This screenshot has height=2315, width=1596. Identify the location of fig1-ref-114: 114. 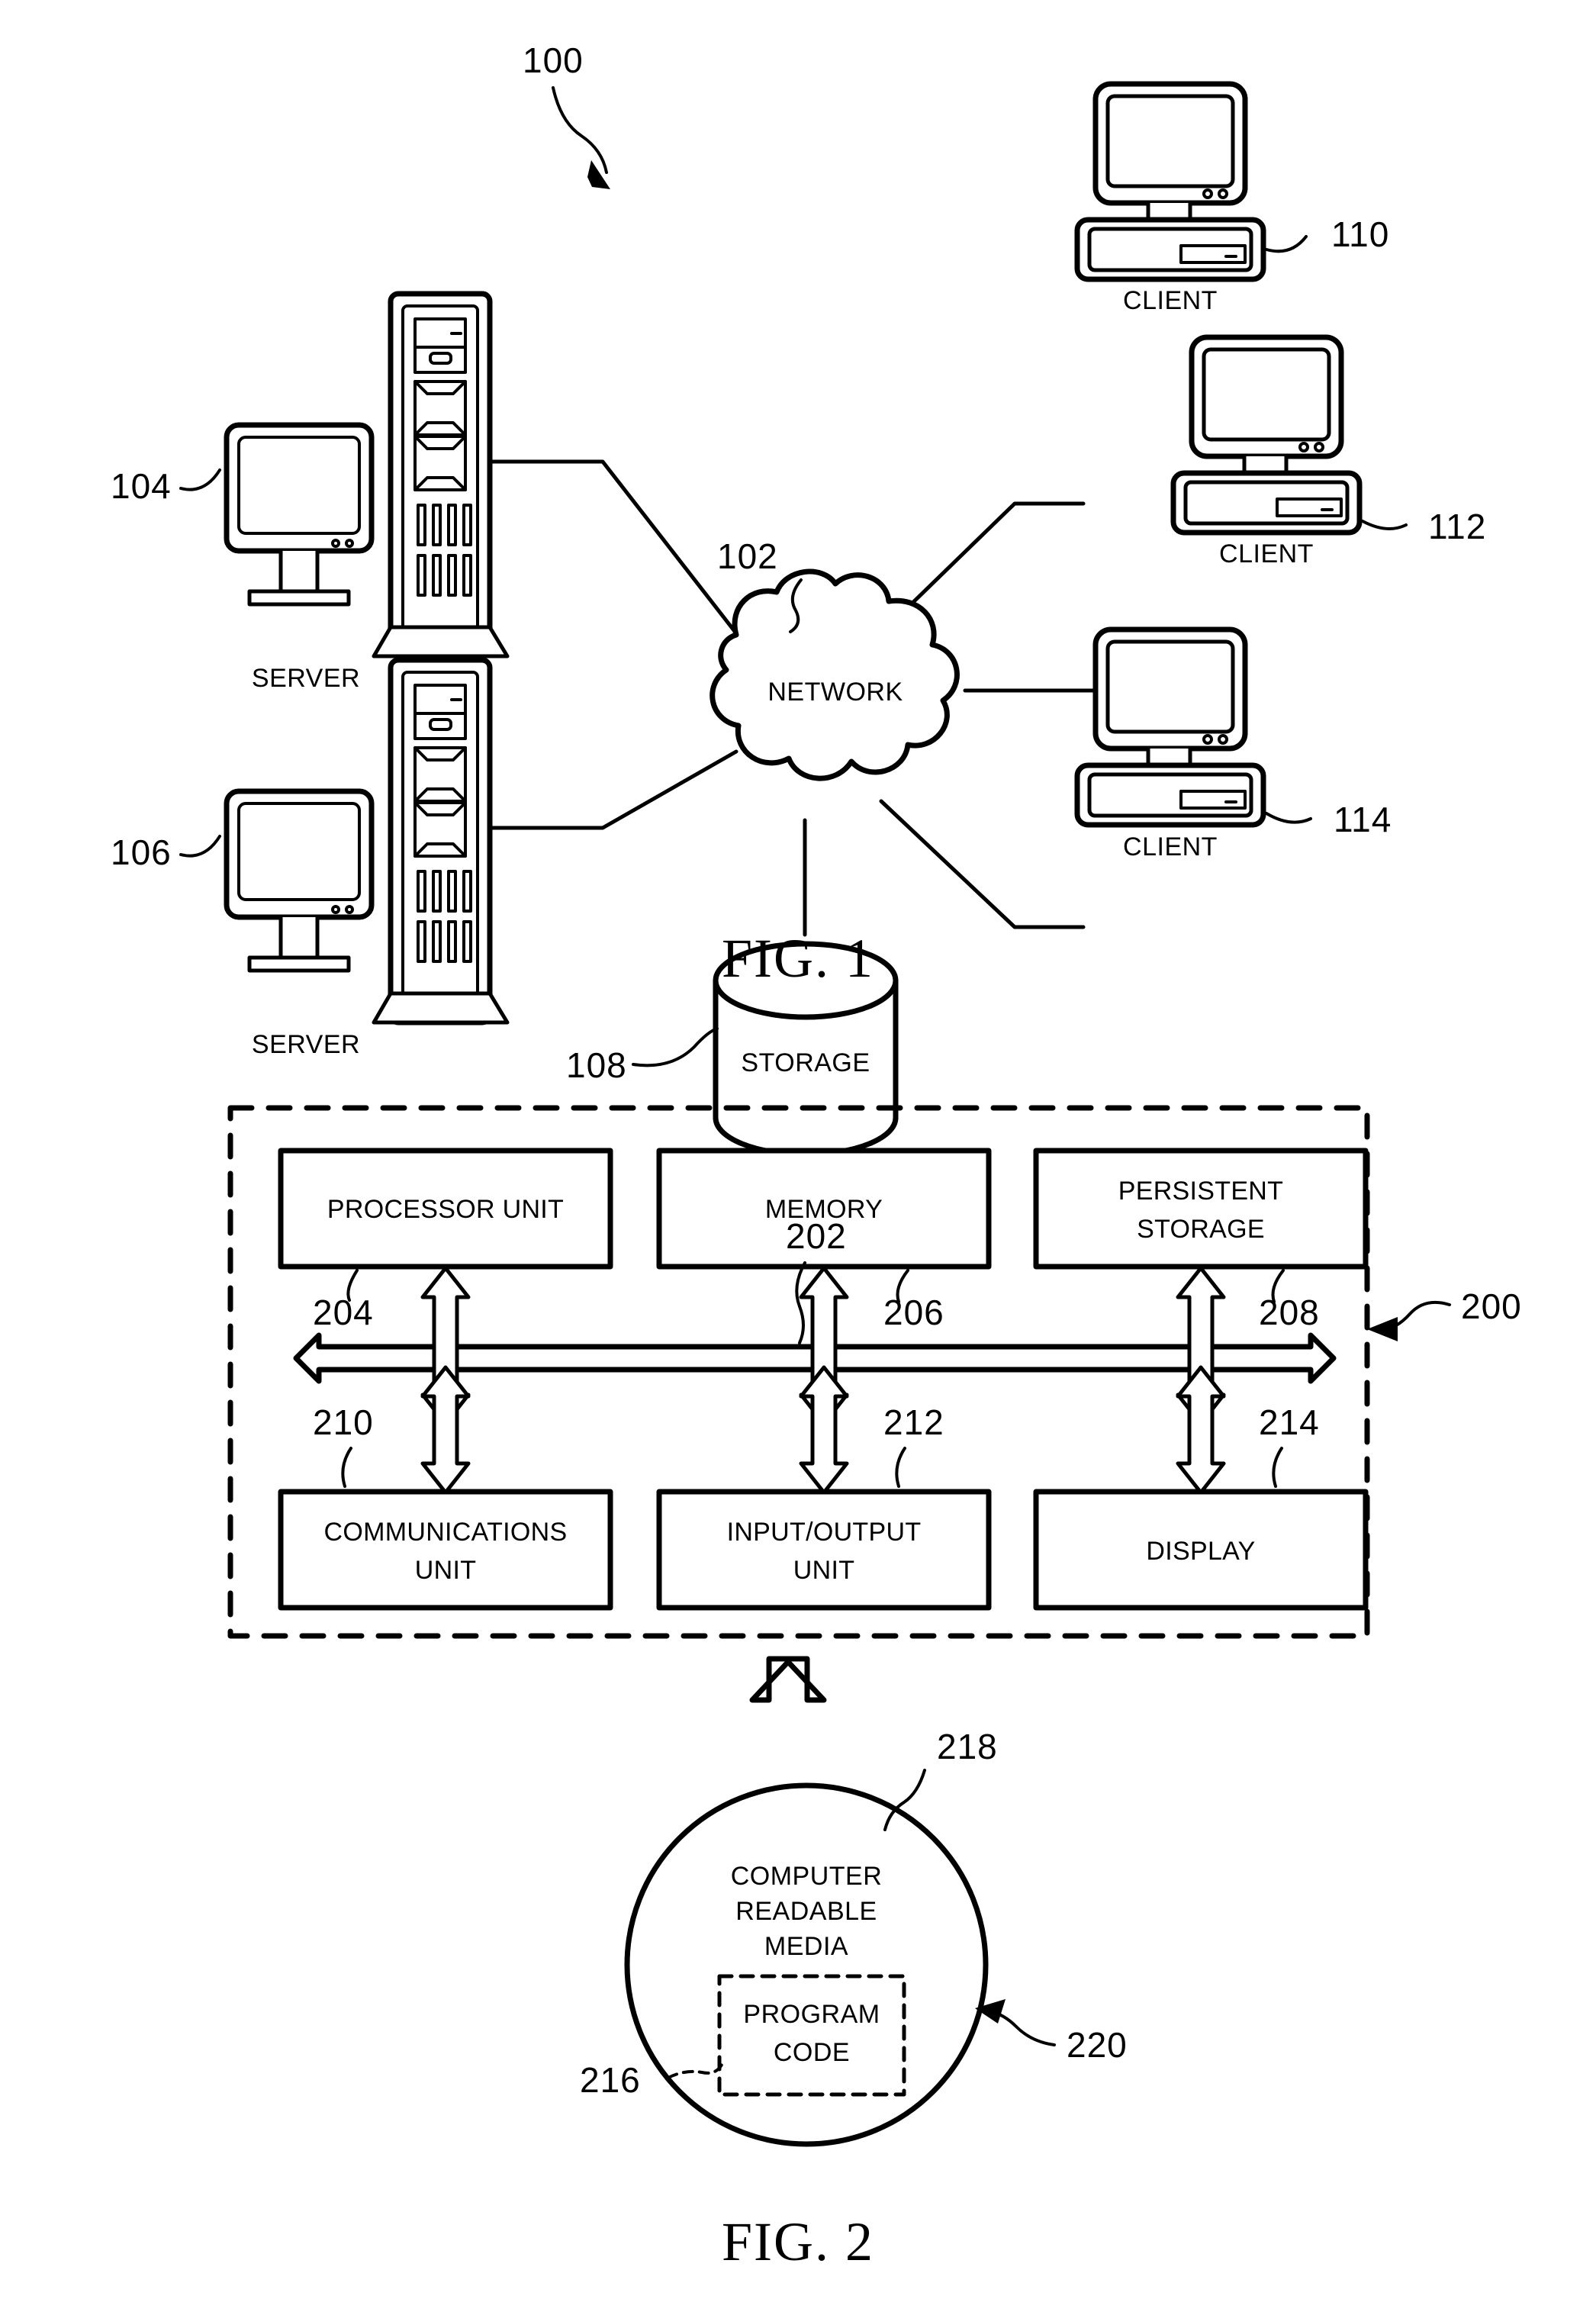
(1363, 819).